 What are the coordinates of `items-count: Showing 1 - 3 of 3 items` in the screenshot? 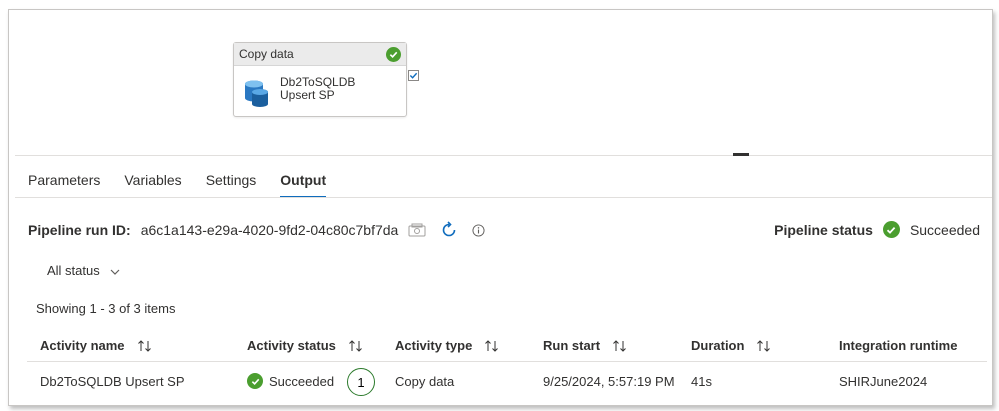 It's located at (106, 308).